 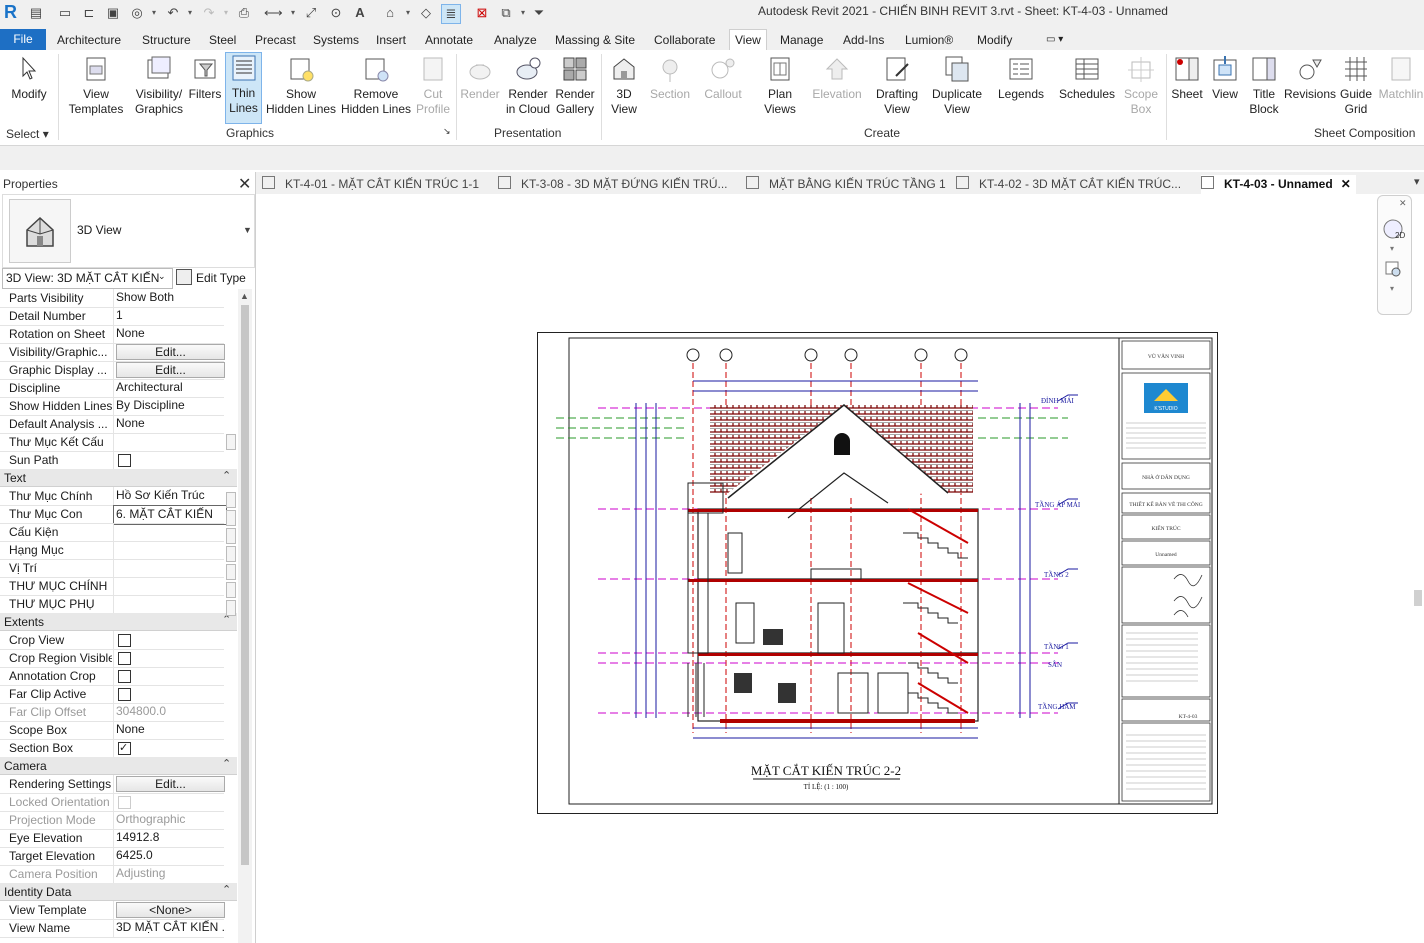 What do you see at coordinates (780, 85) in the screenshot?
I see `plan-views-button: Plan Views` at bounding box center [780, 85].